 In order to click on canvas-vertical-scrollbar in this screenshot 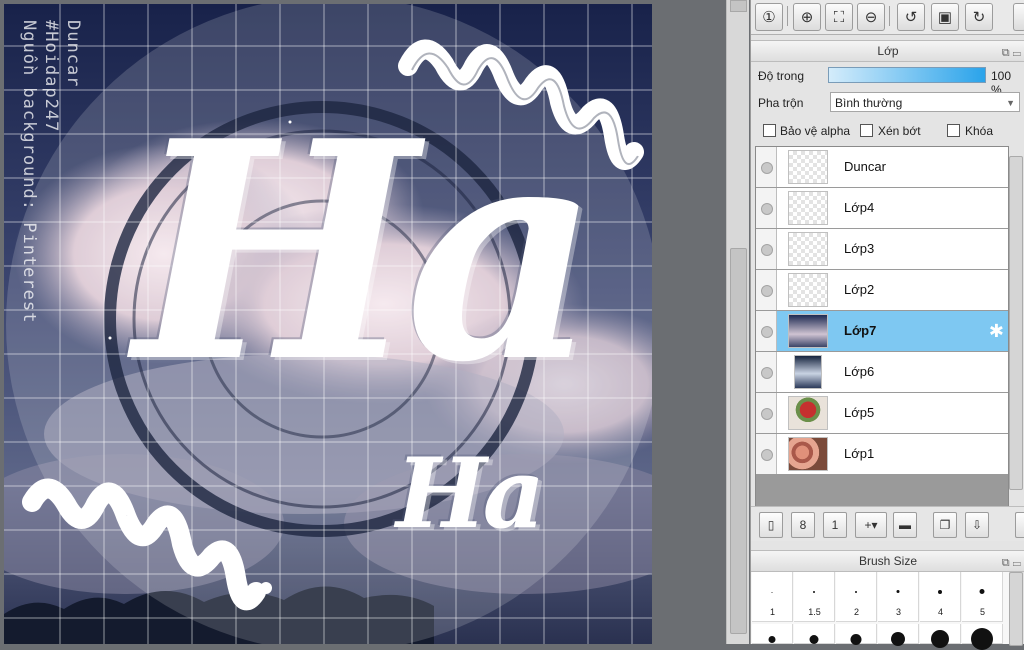, I will do `click(737, 322)`.